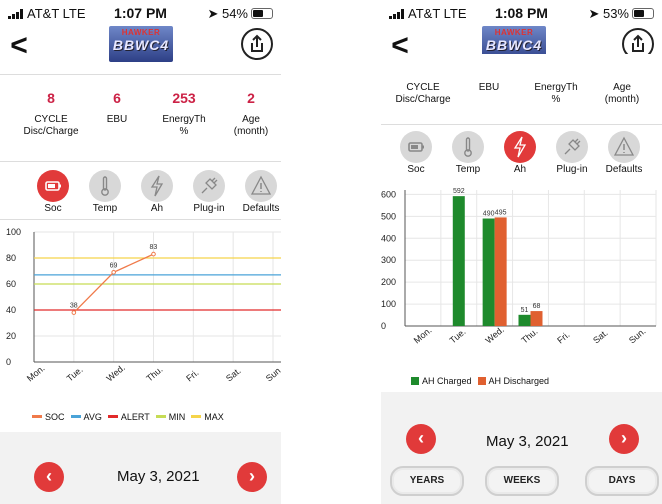  What do you see at coordinates (388, 282) in the screenshot?
I see `y-tick-label: 200` at bounding box center [388, 282].